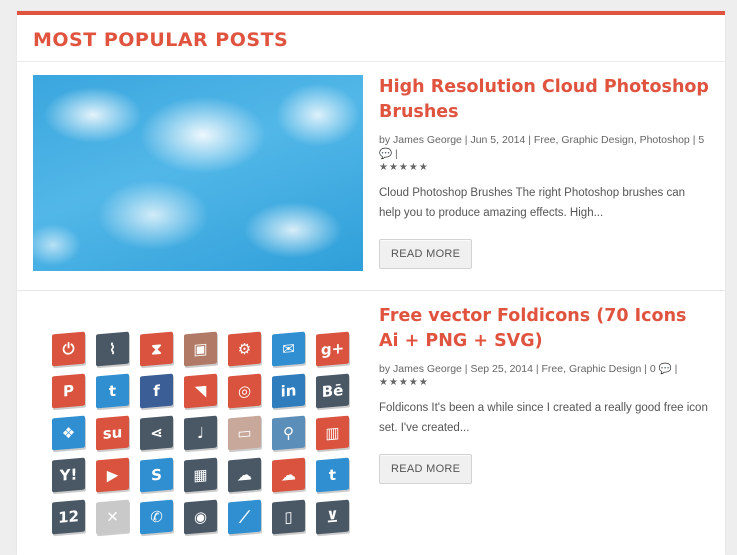  I want to click on comment-count: 0, so click(652, 369).